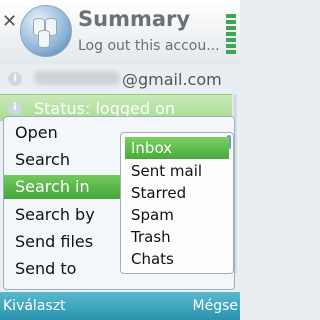  What do you see at coordinates (63, 242) in the screenshot?
I see `menu-item-send-files: Send files` at bounding box center [63, 242].